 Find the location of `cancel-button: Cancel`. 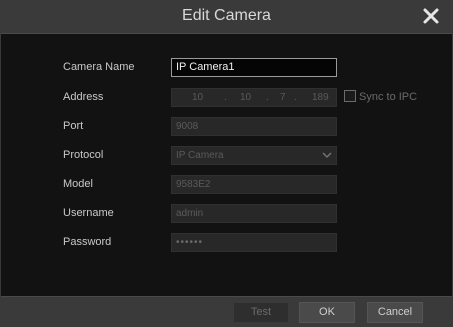

cancel-button: Cancel is located at coordinates (395, 312).